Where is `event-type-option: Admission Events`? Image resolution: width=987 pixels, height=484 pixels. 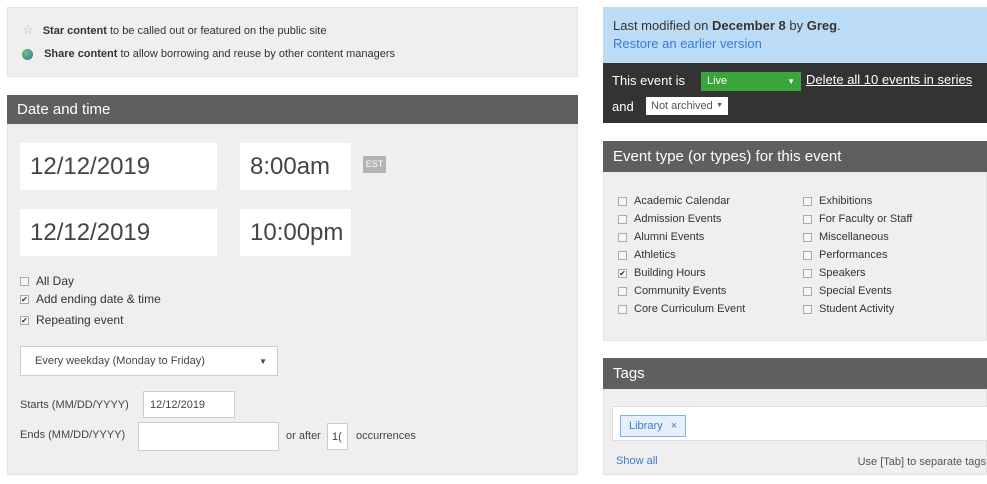
event-type-option: Admission Events is located at coordinates (681, 219).